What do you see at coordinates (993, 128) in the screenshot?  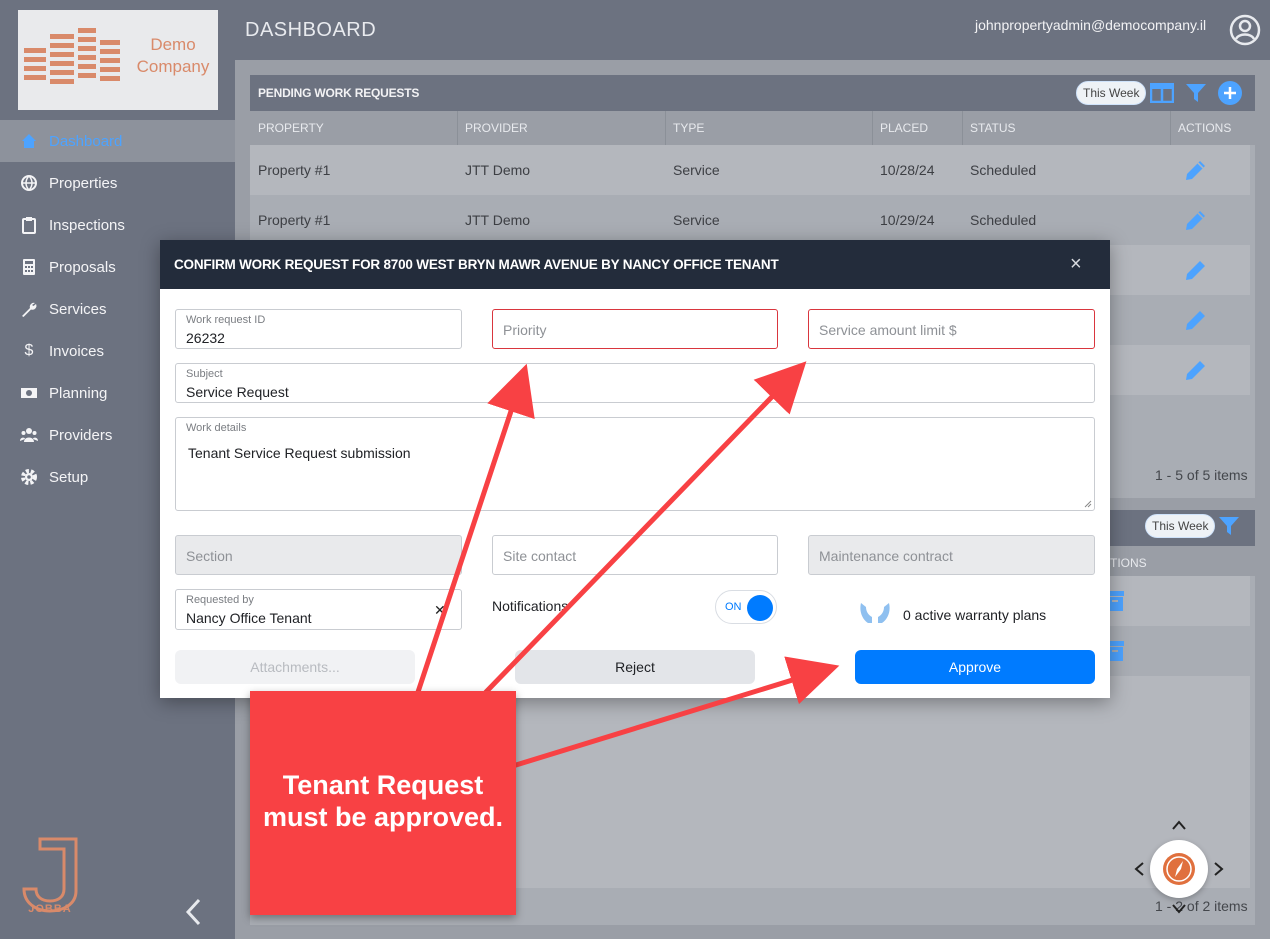 I see `column-header-status: STATUS` at bounding box center [993, 128].